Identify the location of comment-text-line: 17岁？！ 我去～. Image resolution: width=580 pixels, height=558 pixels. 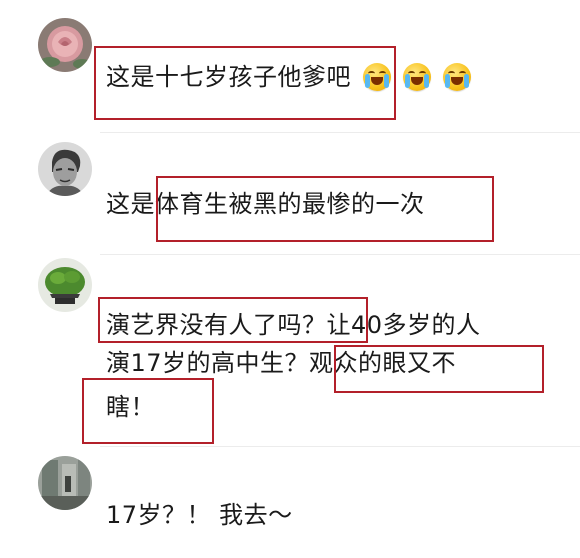
(199, 515).